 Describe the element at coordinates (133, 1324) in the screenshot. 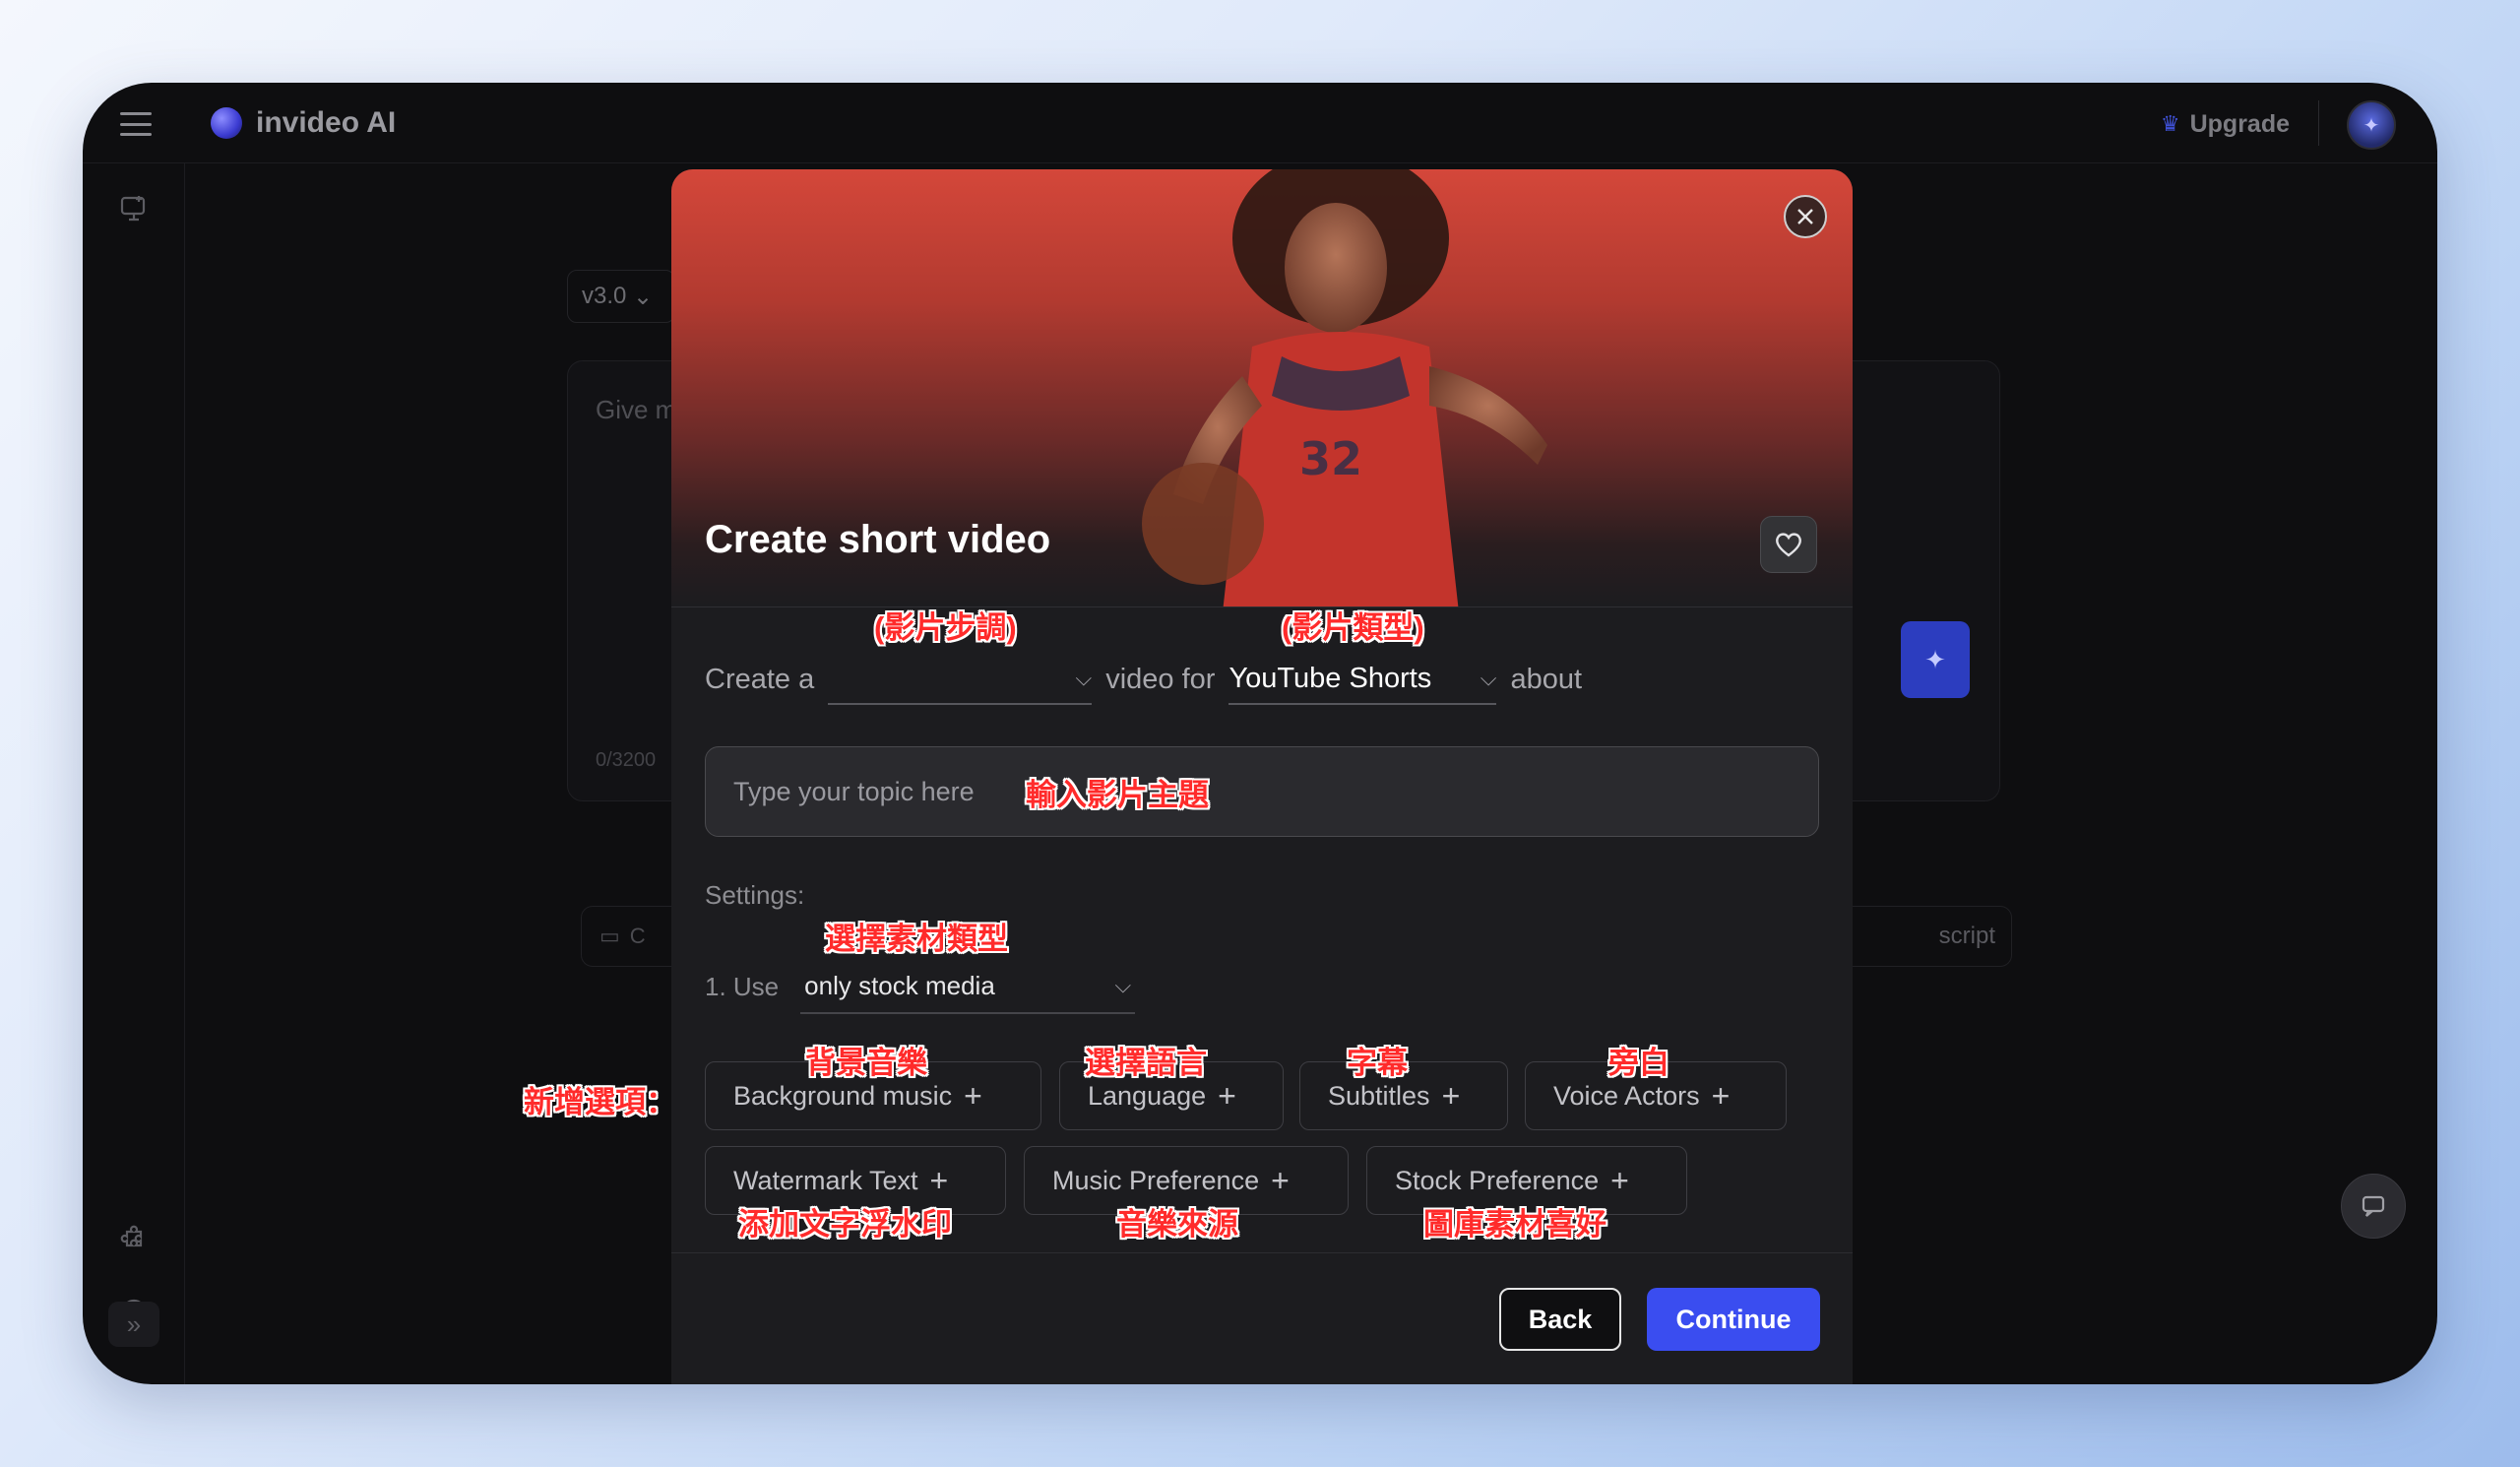

I see `expand-sidebar-icon: »` at that location.